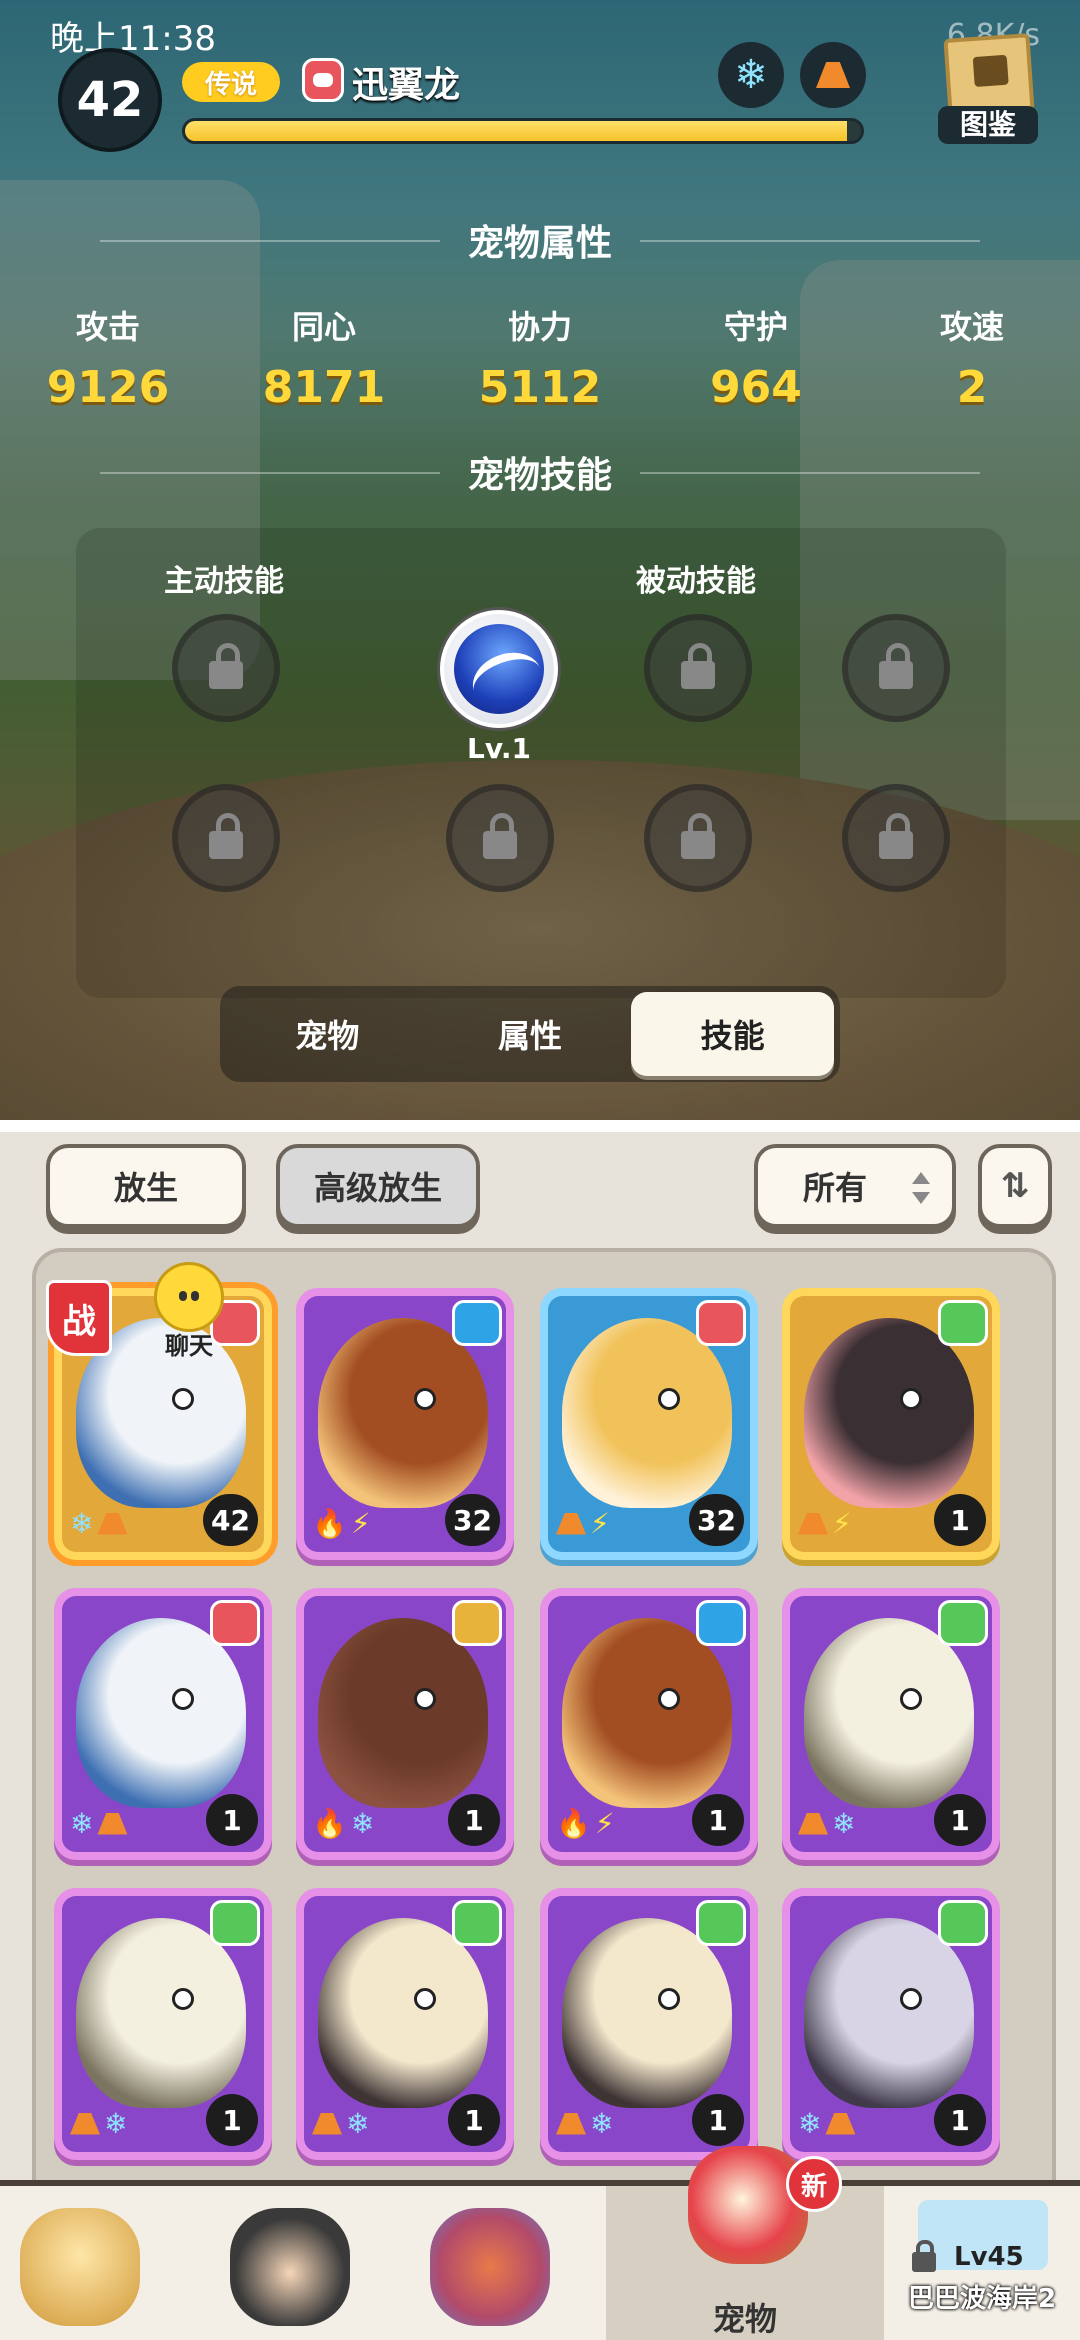 This screenshot has height=2340, width=1080. Describe the element at coordinates (79, 1318) in the screenshot. I see `battle-tag: 战` at that location.